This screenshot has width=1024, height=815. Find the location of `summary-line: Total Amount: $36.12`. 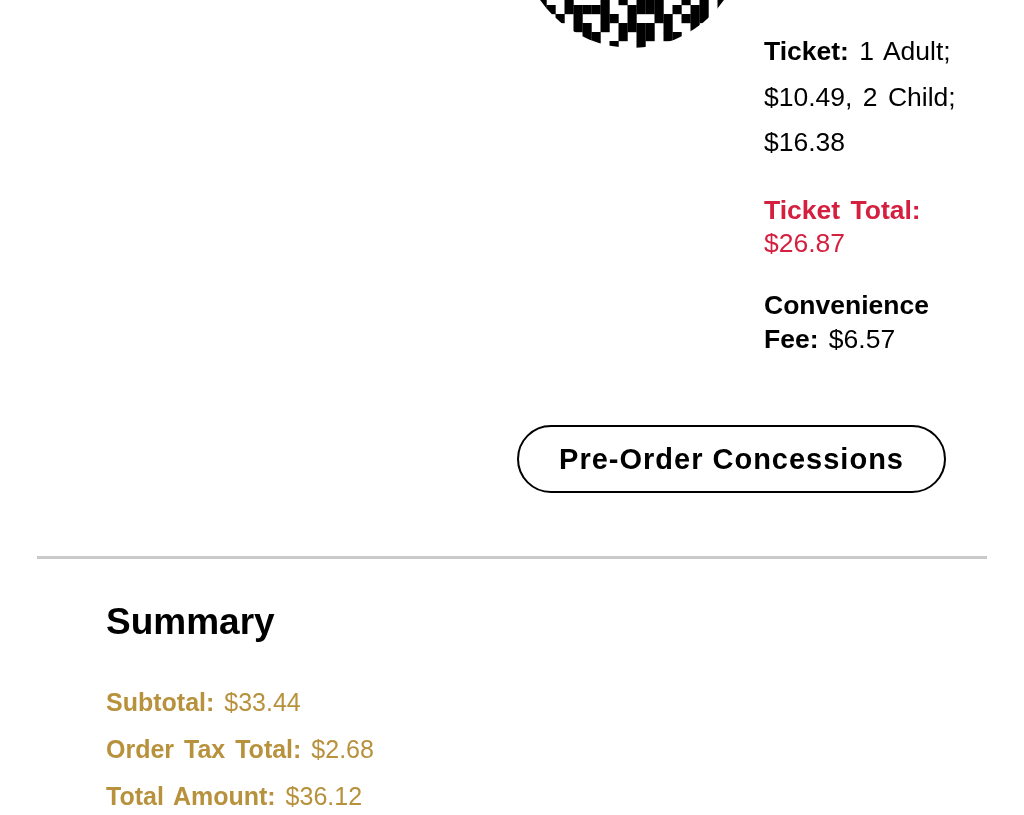

summary-line: Total Amount: $36.12 is located at coordinates (235, 796).